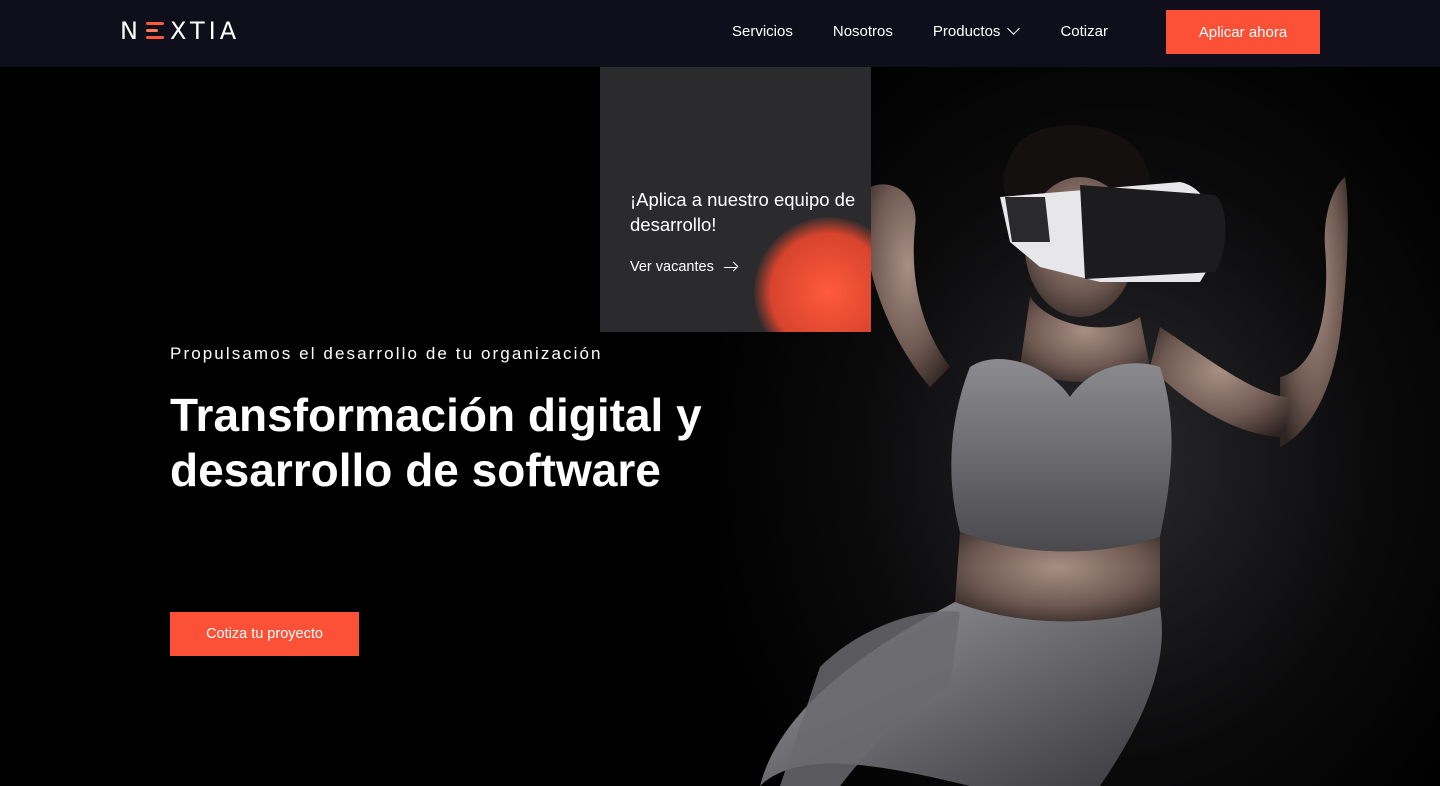  I want to click on nav-link-productos: Productos, so click(976, 31).